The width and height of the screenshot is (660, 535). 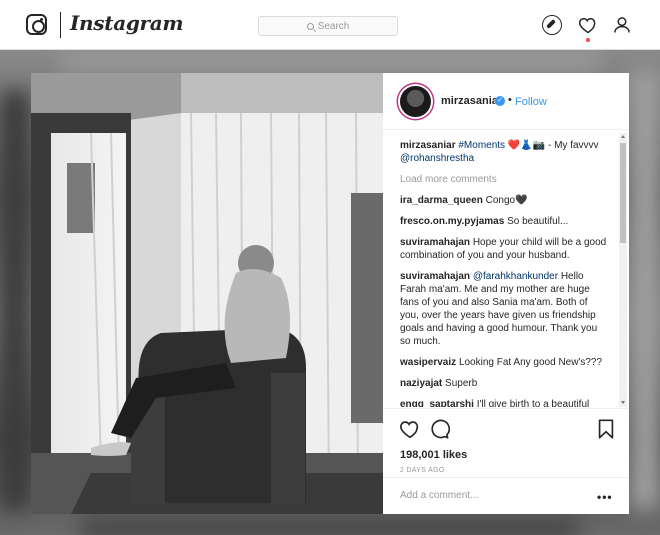 I want to click on scroll-down-arrow-icon, so click(x=623, y=402).